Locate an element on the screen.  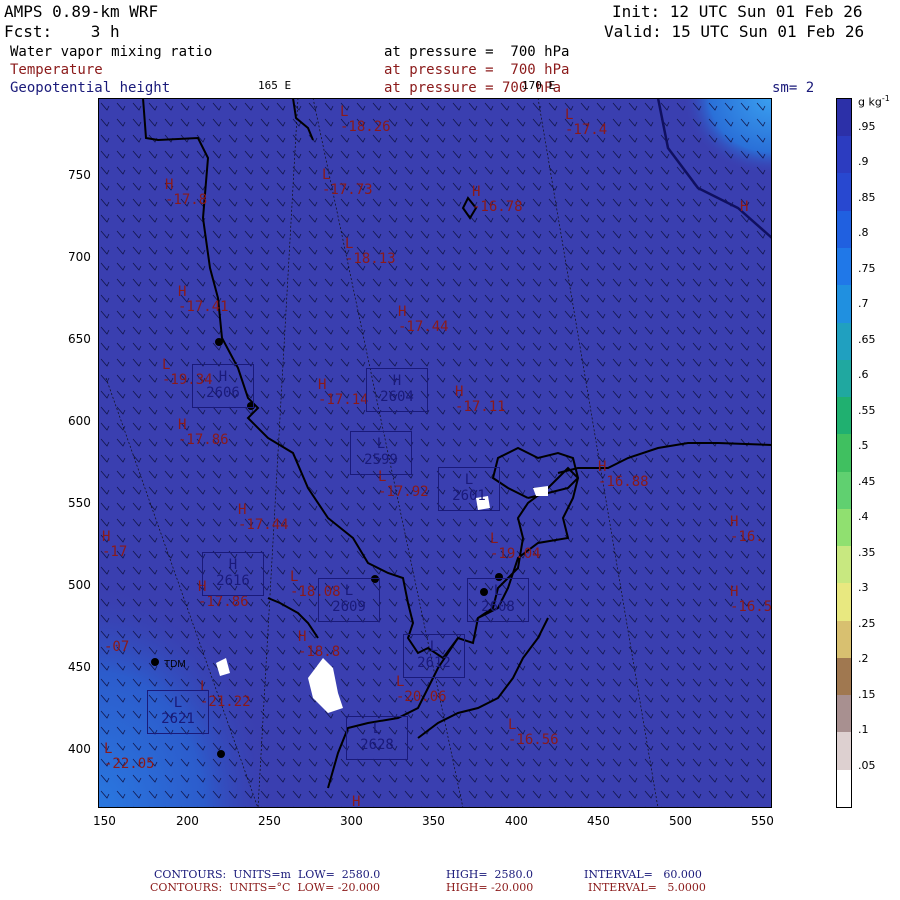
temperature-extremum: H -16.88 is located at coordinates (623, 474).